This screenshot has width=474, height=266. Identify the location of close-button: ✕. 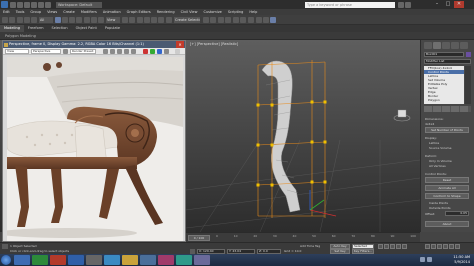
(459, 4).